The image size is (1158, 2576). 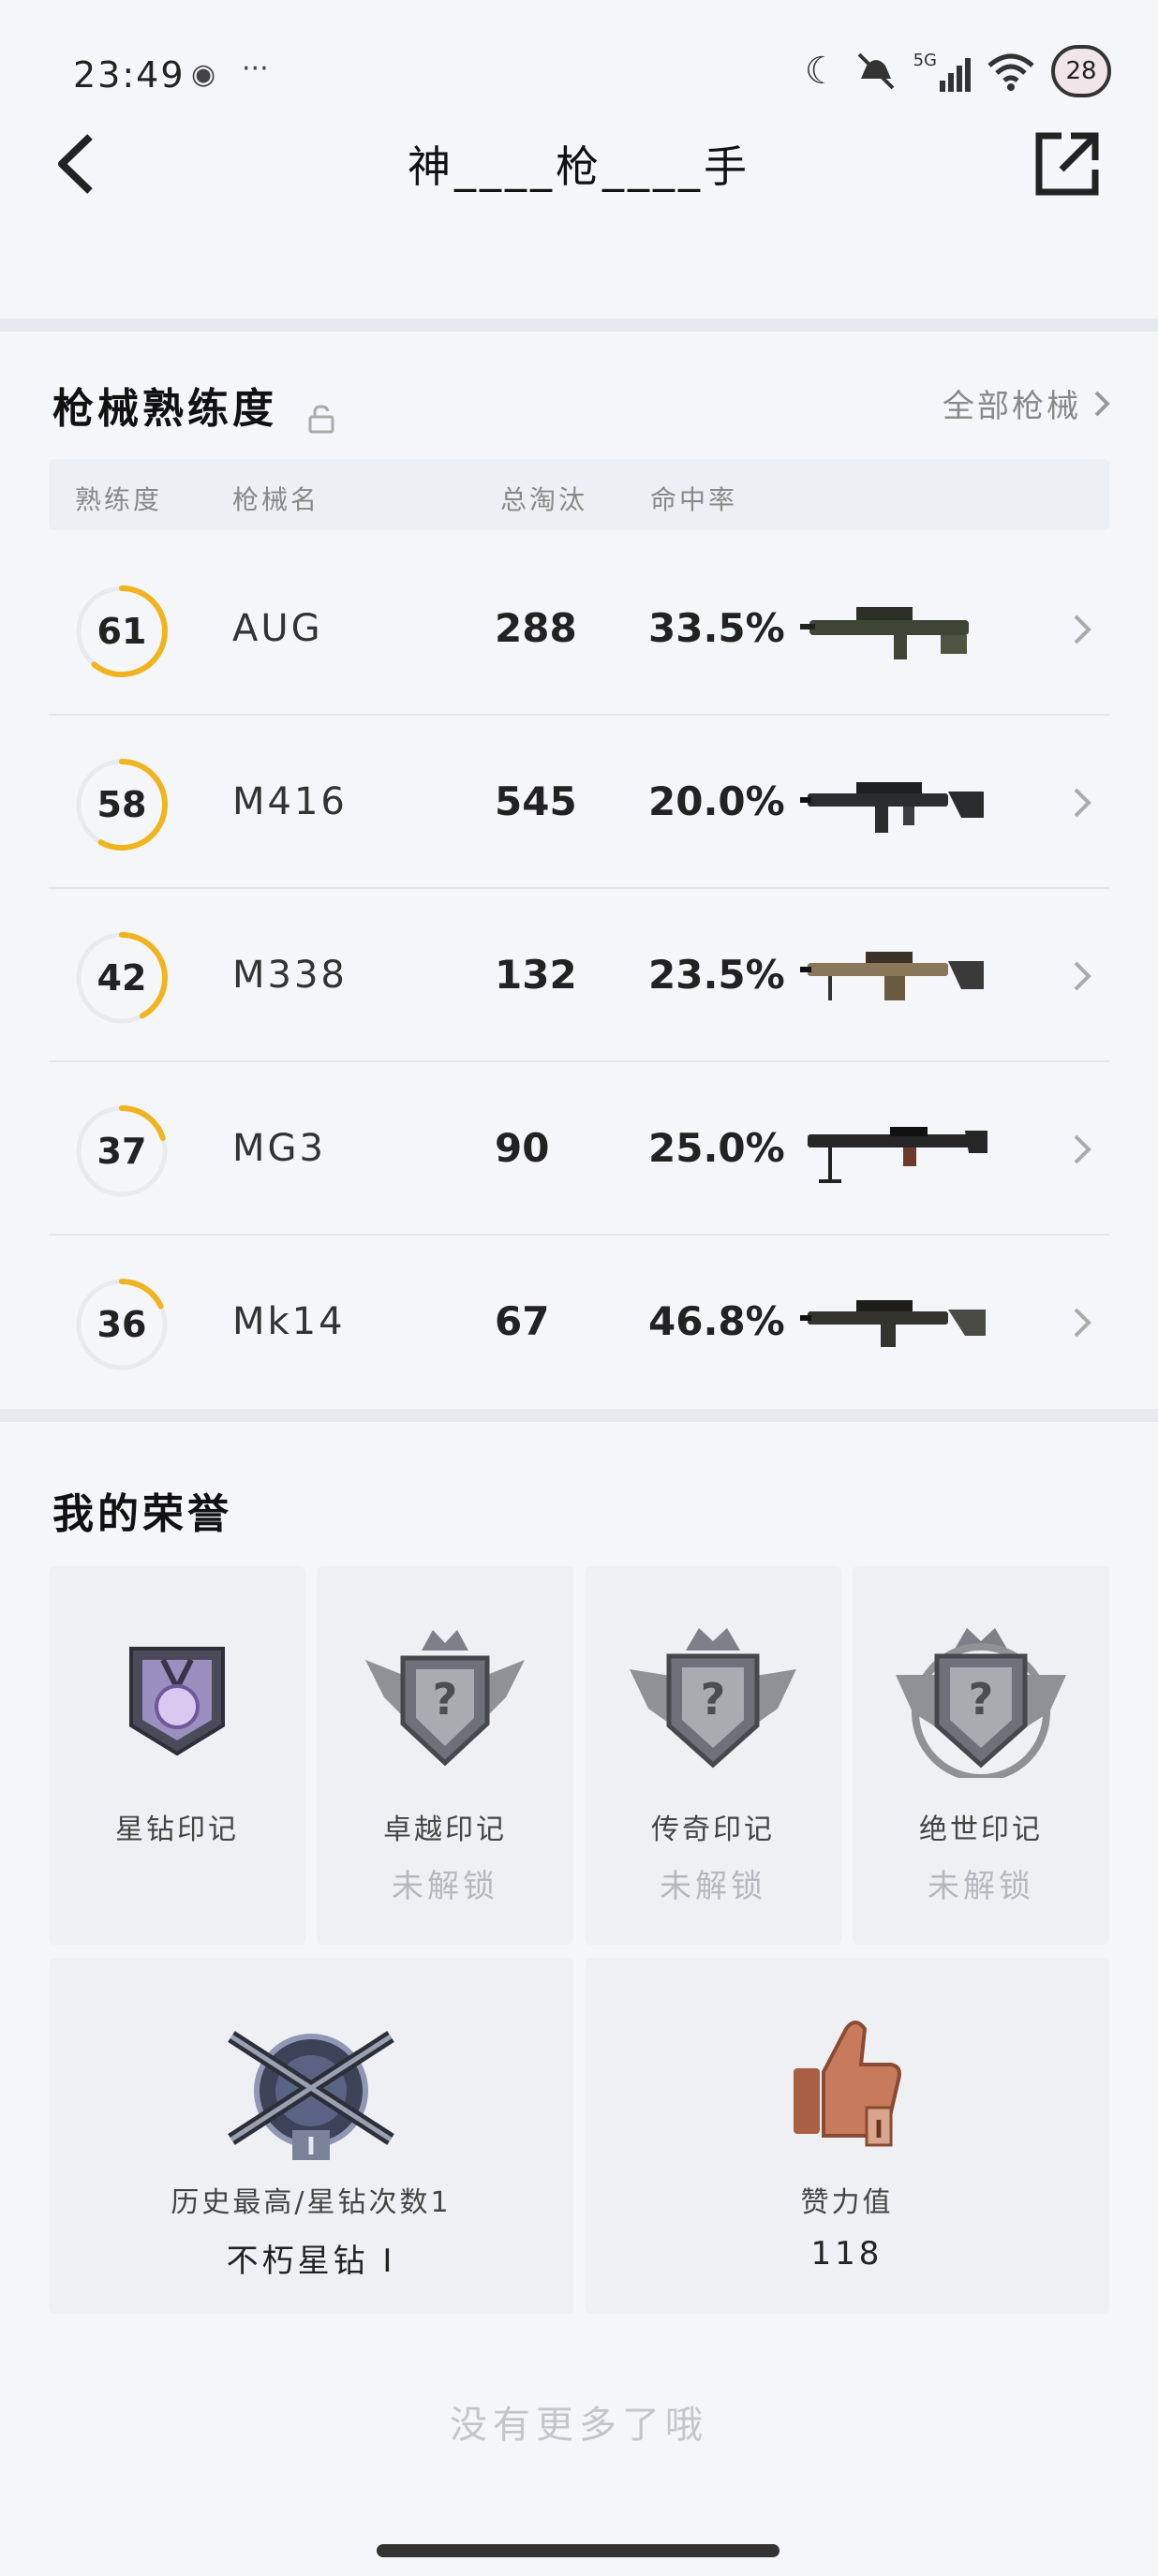 I want to click on weapon-accuracy: 33.5%, so click(x=717, y=628).